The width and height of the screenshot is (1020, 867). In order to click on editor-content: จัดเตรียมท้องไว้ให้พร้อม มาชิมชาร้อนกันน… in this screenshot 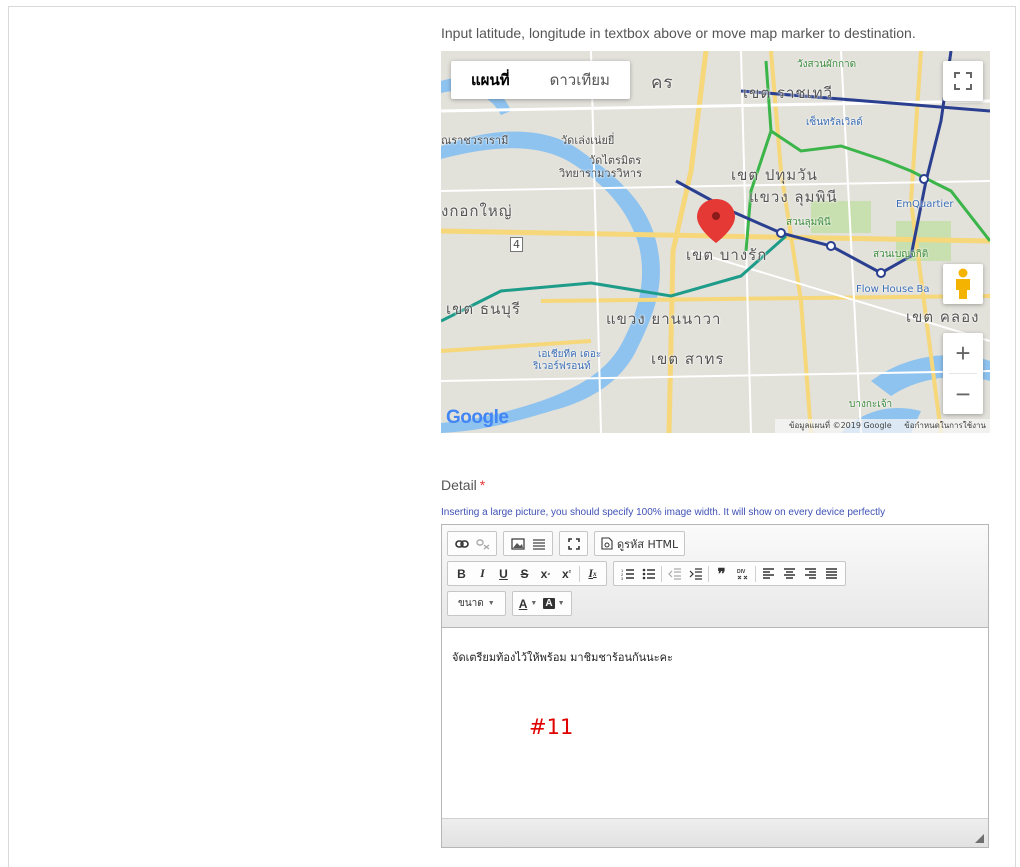, I will do `click(715, 723)`.